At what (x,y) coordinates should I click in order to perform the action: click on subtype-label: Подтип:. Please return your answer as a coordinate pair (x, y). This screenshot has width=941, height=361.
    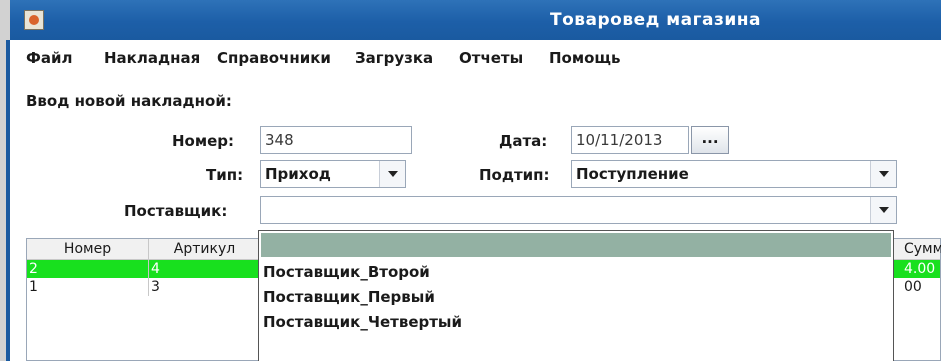
    Looking at the image, I should click on (514, 175).